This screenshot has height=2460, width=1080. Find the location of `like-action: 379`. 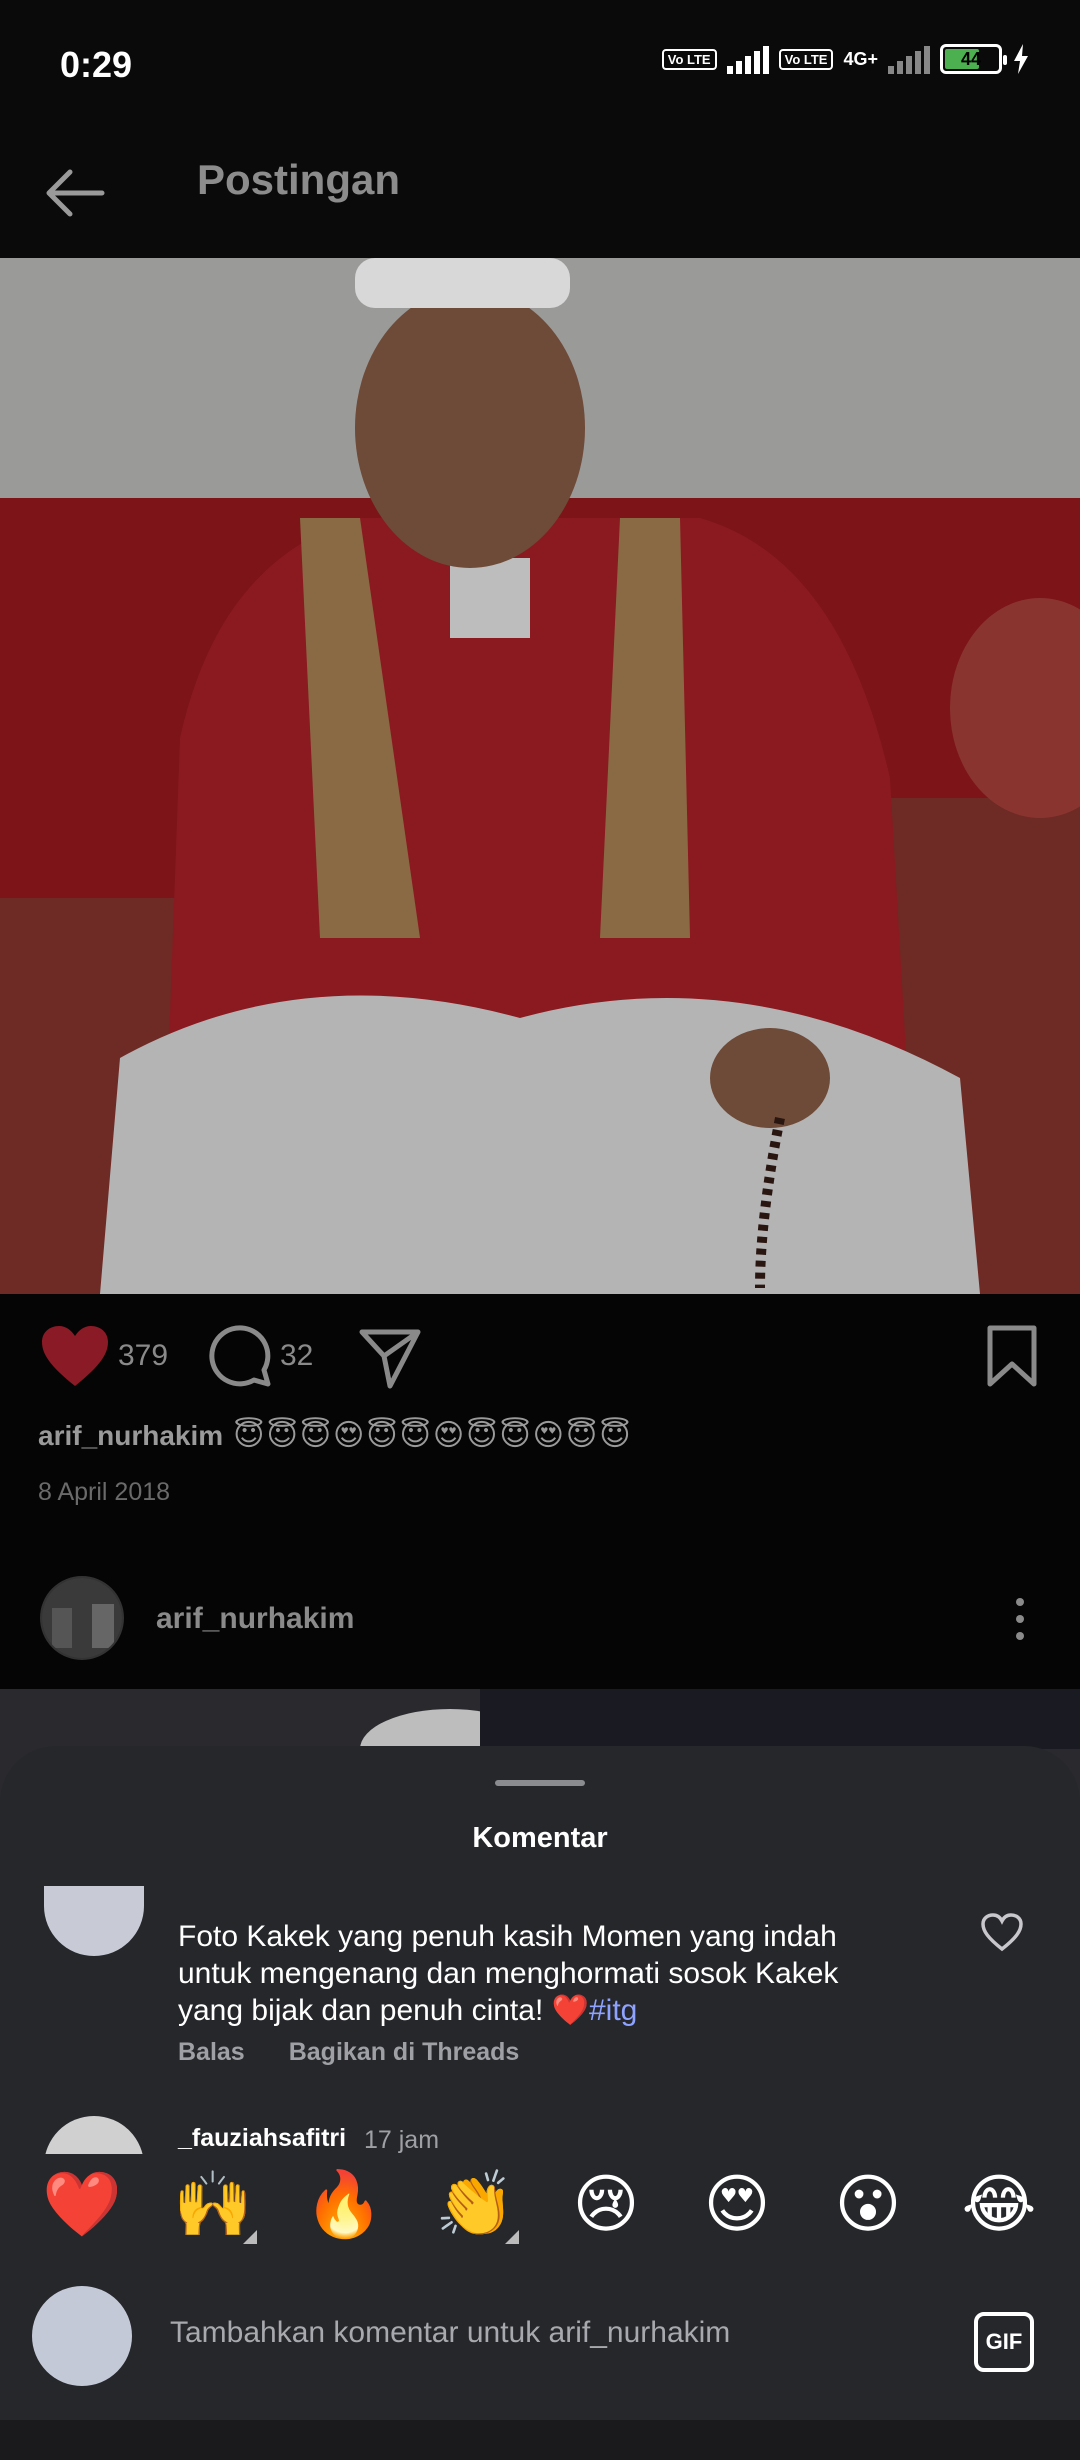

like-action: 379 is located at coordinates (104, 1356).